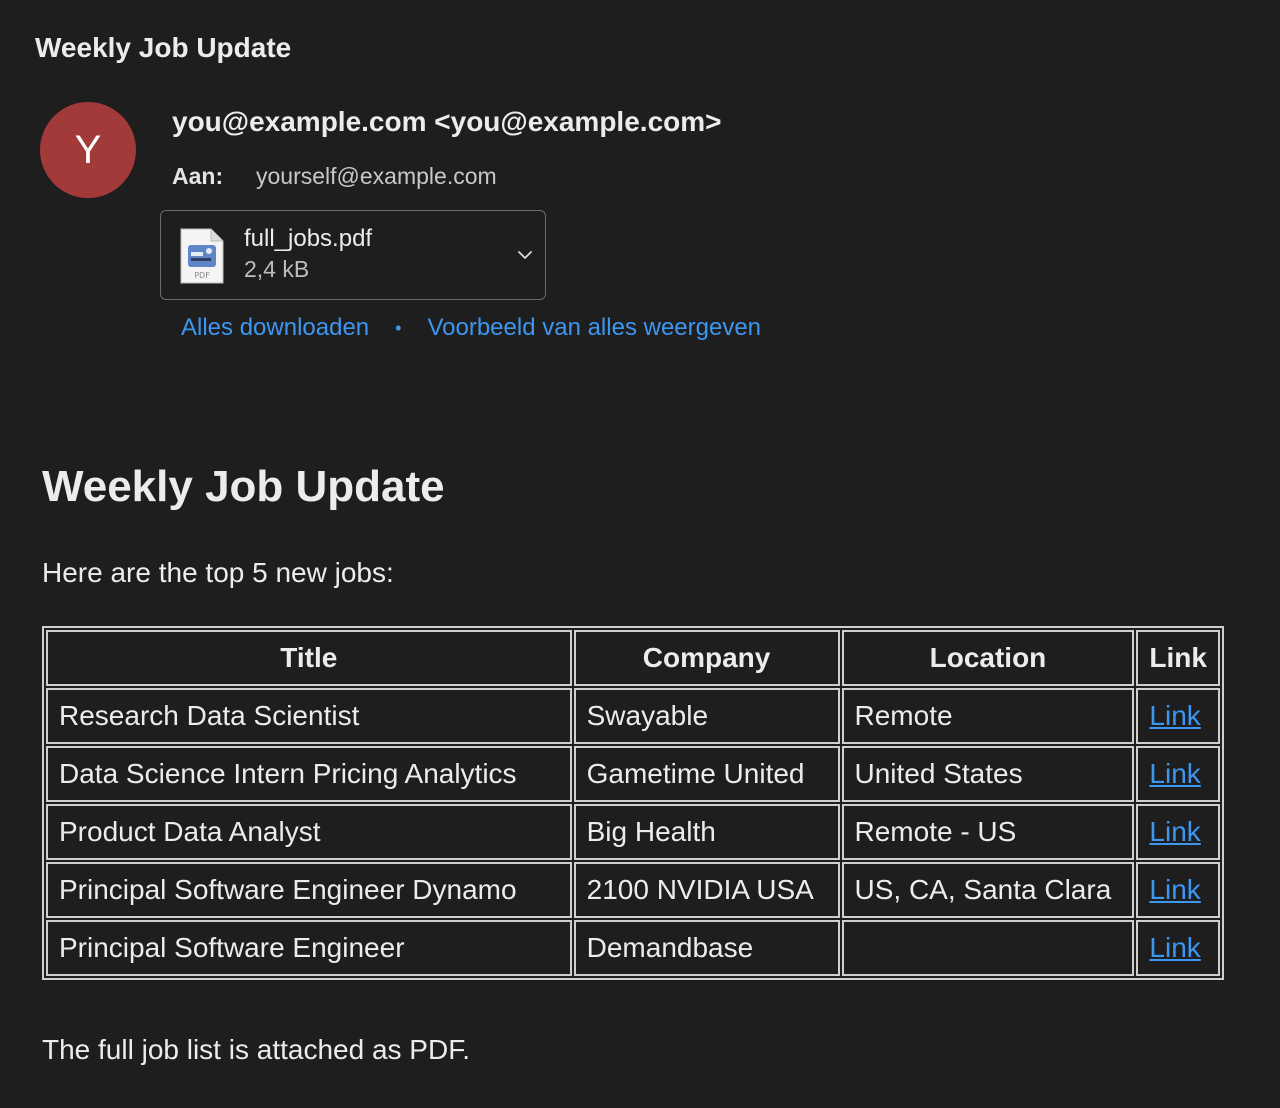 This screenshot has width=1280, height=1108. I want to click on attachment-name: full_jobs.pdf, so click(308, 238).